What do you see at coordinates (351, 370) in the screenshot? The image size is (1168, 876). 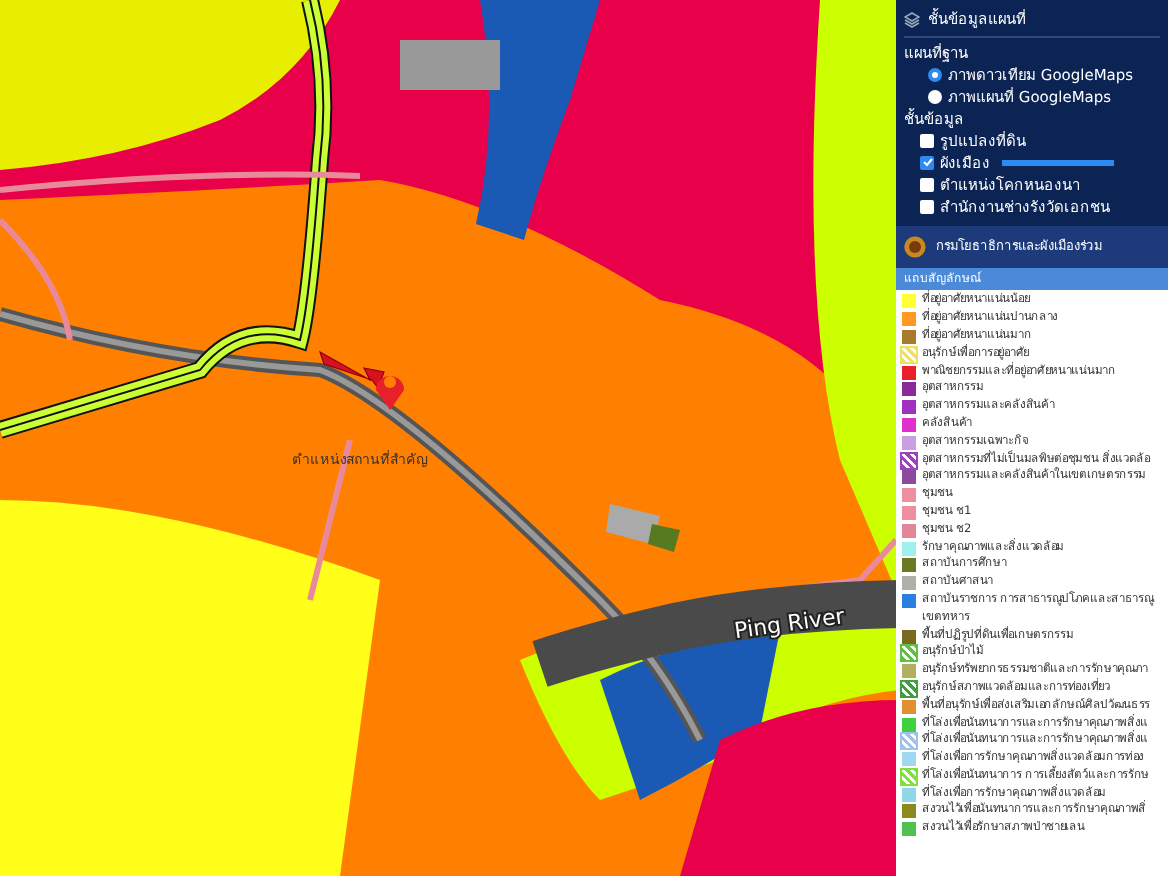 I see `arrow-icon` at bounding box center [351, 370].